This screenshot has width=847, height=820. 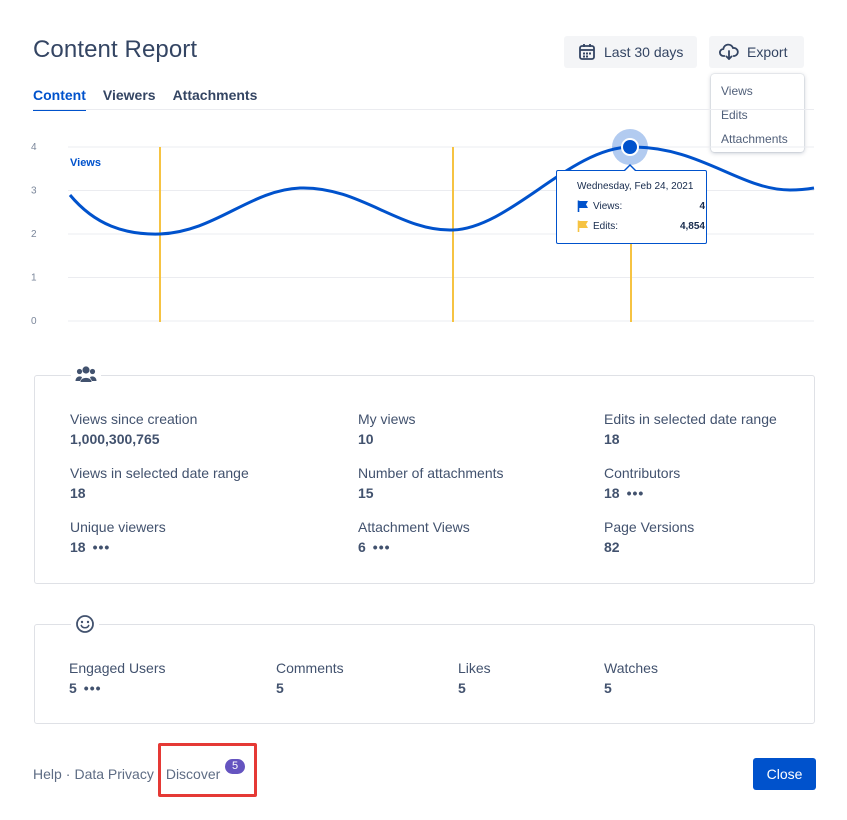 I want to click on y-tick-label: 4, so click(x=34, y=147).